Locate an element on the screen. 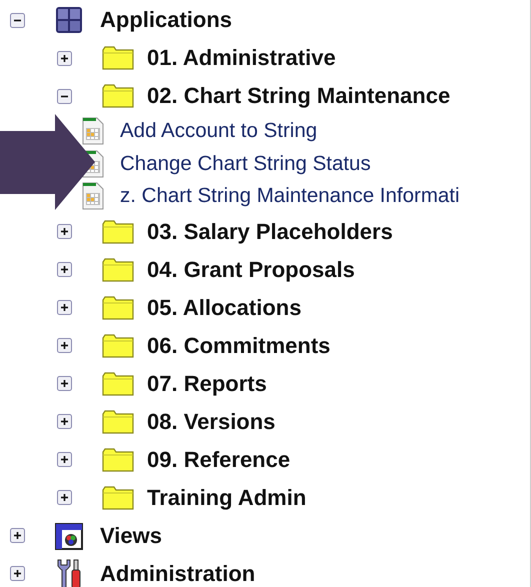 The image size is (531, 587). tree-item: 05. Allocations is located at coordinates (224, 307).